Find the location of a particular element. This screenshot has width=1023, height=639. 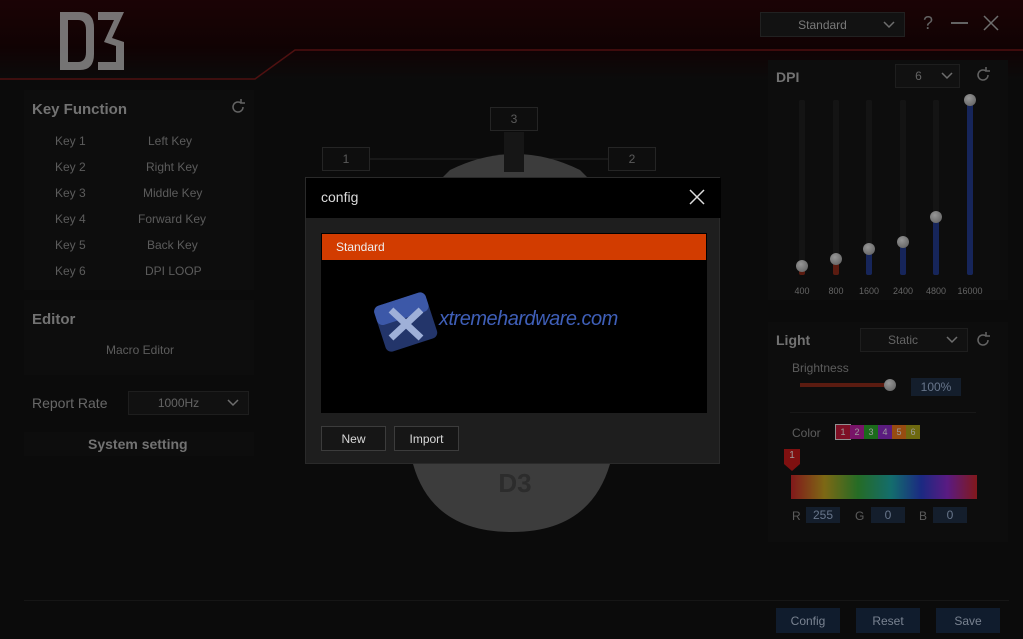

watermark-text: xtremehardware.com is located at coordinates (528, 319).